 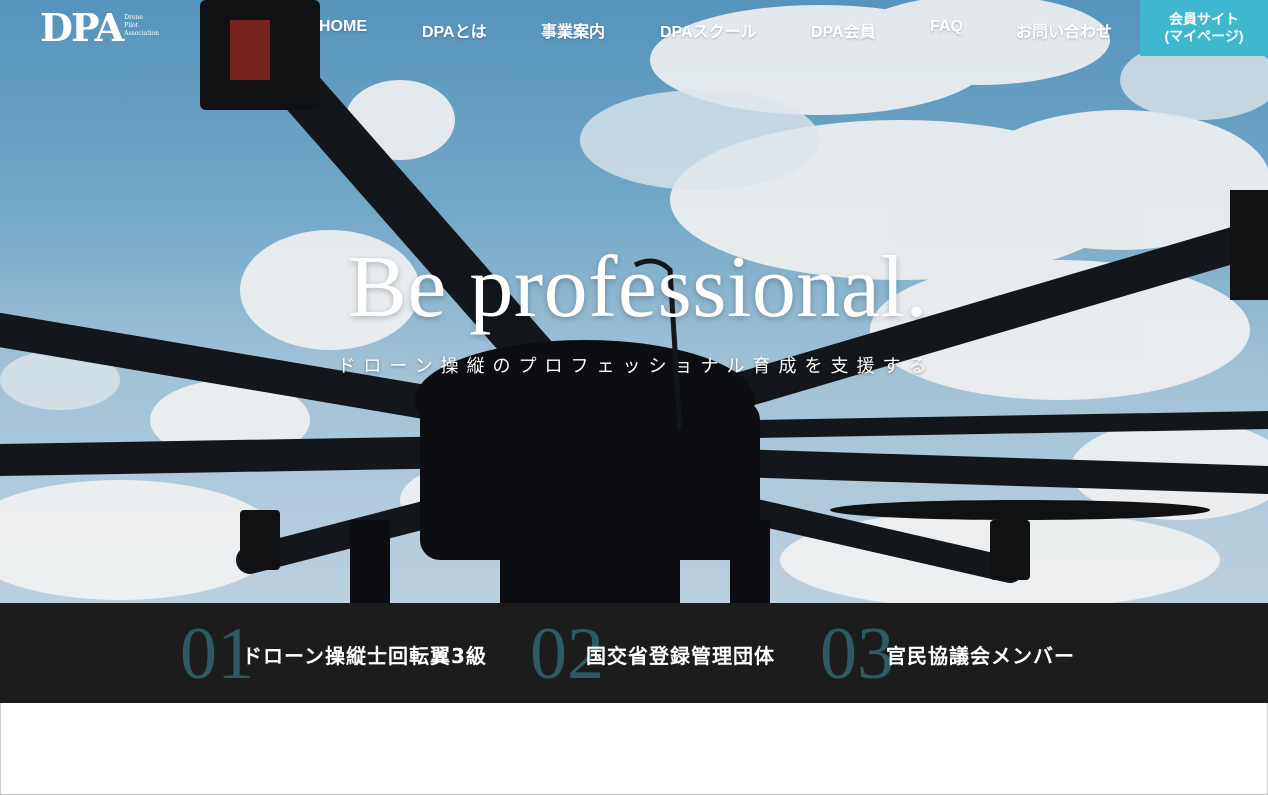 I want to click on dpa-logo: DPA Drone Pilot Association, so click(x=99, y=28).